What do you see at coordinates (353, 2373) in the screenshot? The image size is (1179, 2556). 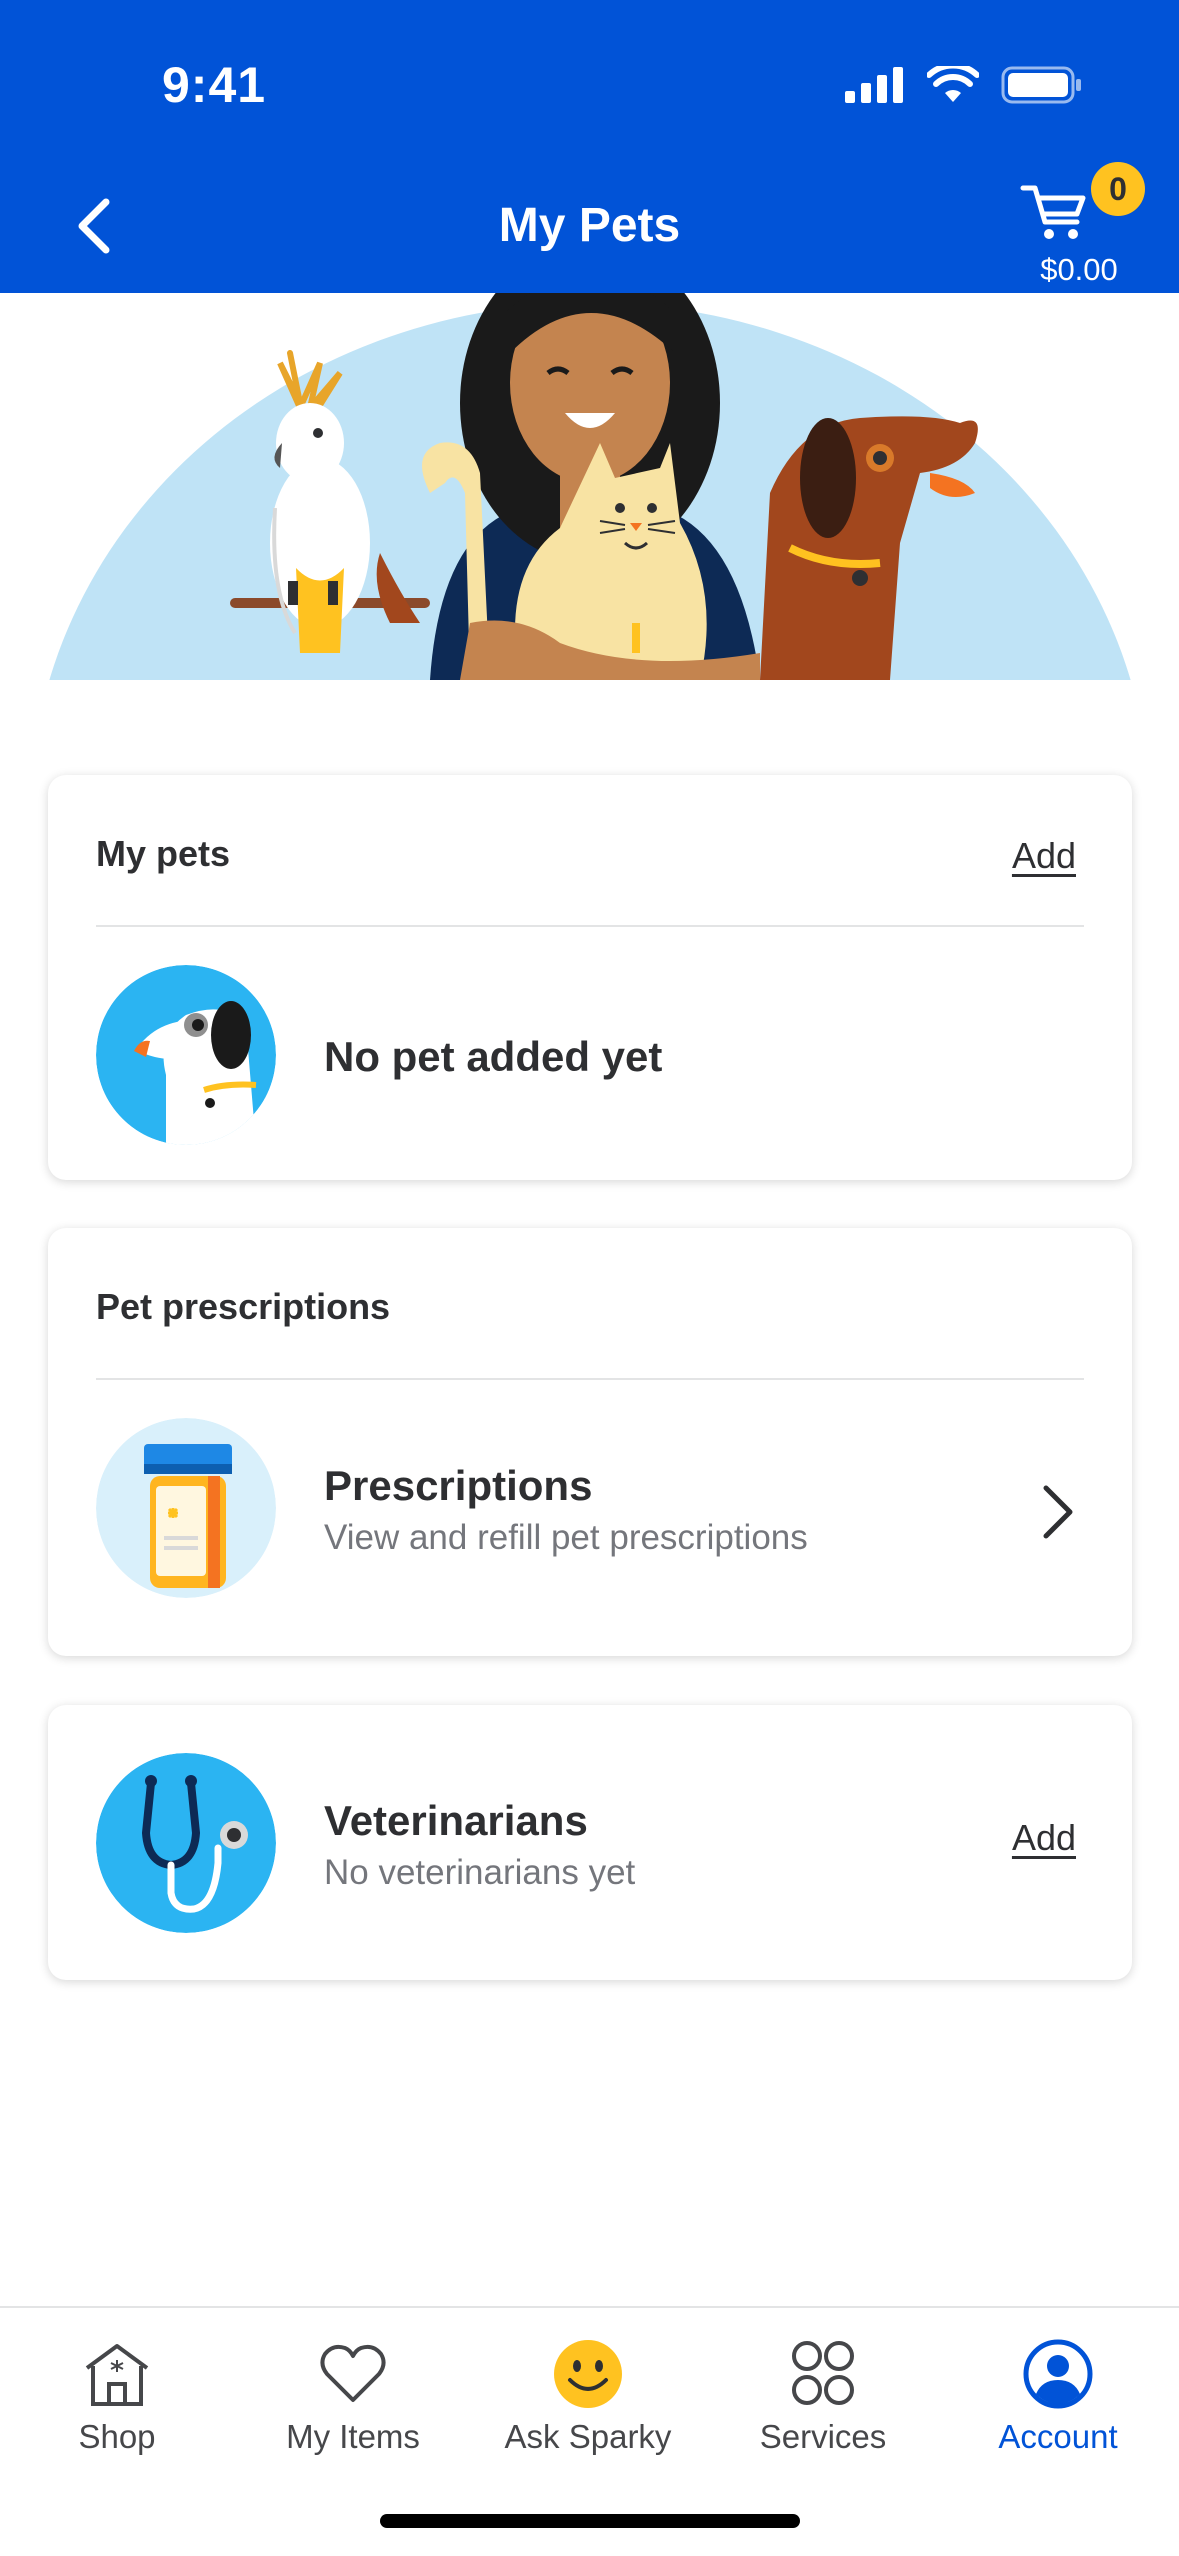 I see `heart-icon` at bounding box center [353, 2373].